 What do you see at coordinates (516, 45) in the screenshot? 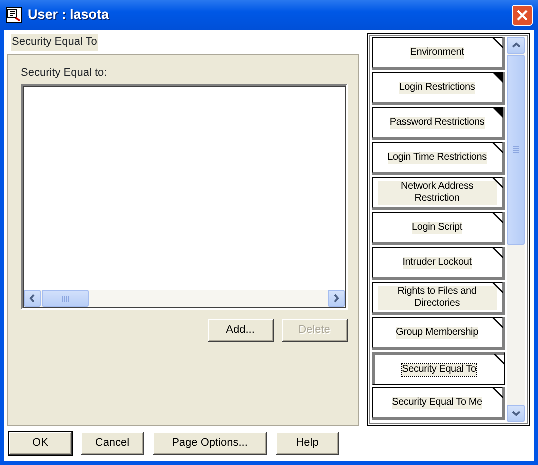
I see `scroll-up-icon` at bounding box center [516, 45].